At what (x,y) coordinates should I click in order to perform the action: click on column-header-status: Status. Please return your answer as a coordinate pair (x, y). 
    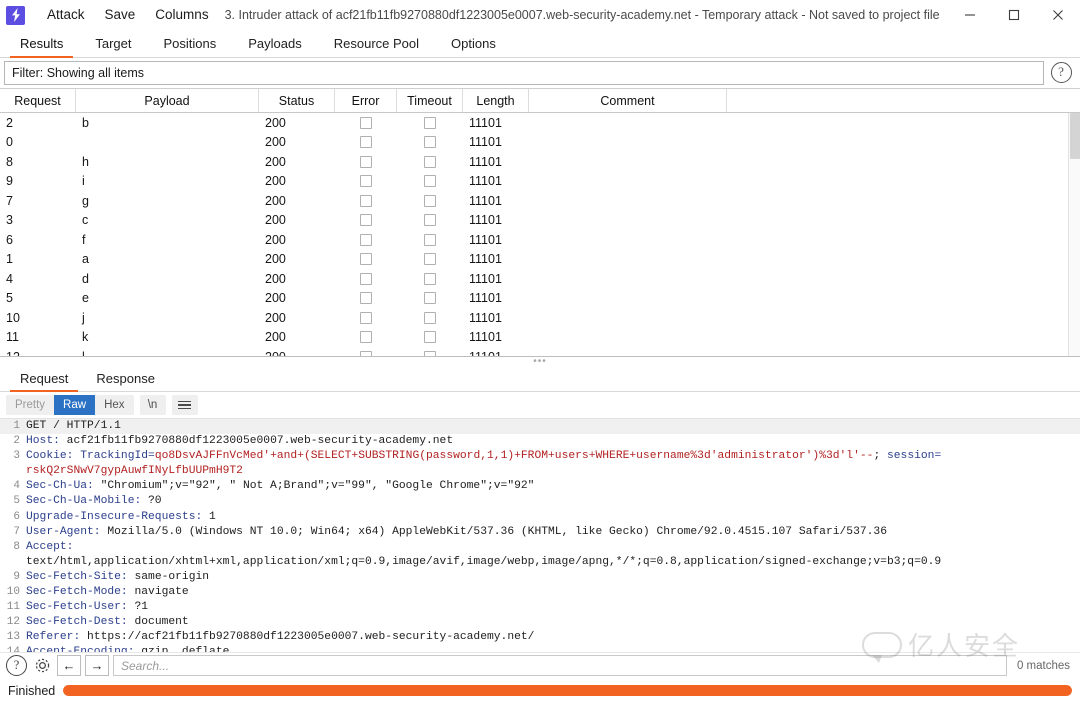
    Looking at the image, I should click on (297, 100).